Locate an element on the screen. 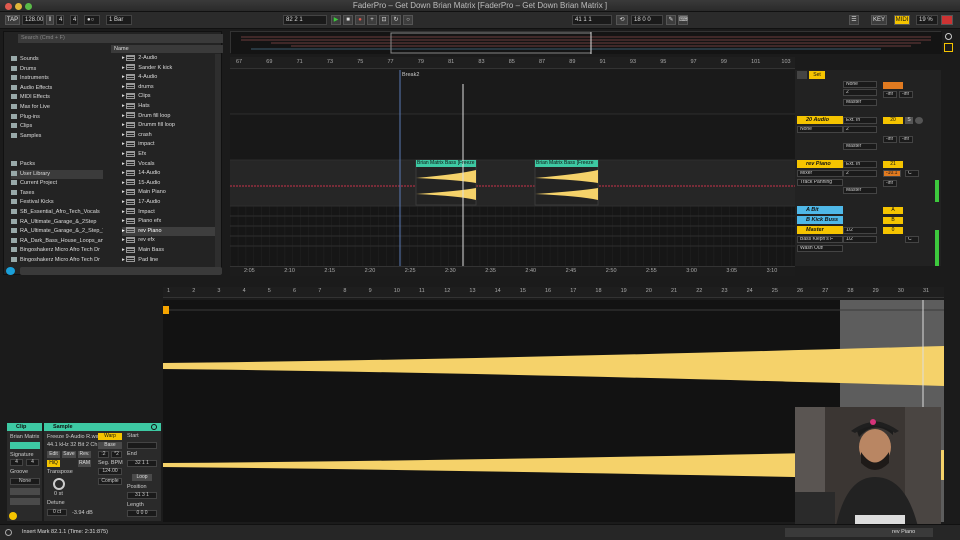 Image resolution: width=960 pixels, height=540 pixels. master-device-label: Bass Kleph's F is located at coordinates (820, 239).